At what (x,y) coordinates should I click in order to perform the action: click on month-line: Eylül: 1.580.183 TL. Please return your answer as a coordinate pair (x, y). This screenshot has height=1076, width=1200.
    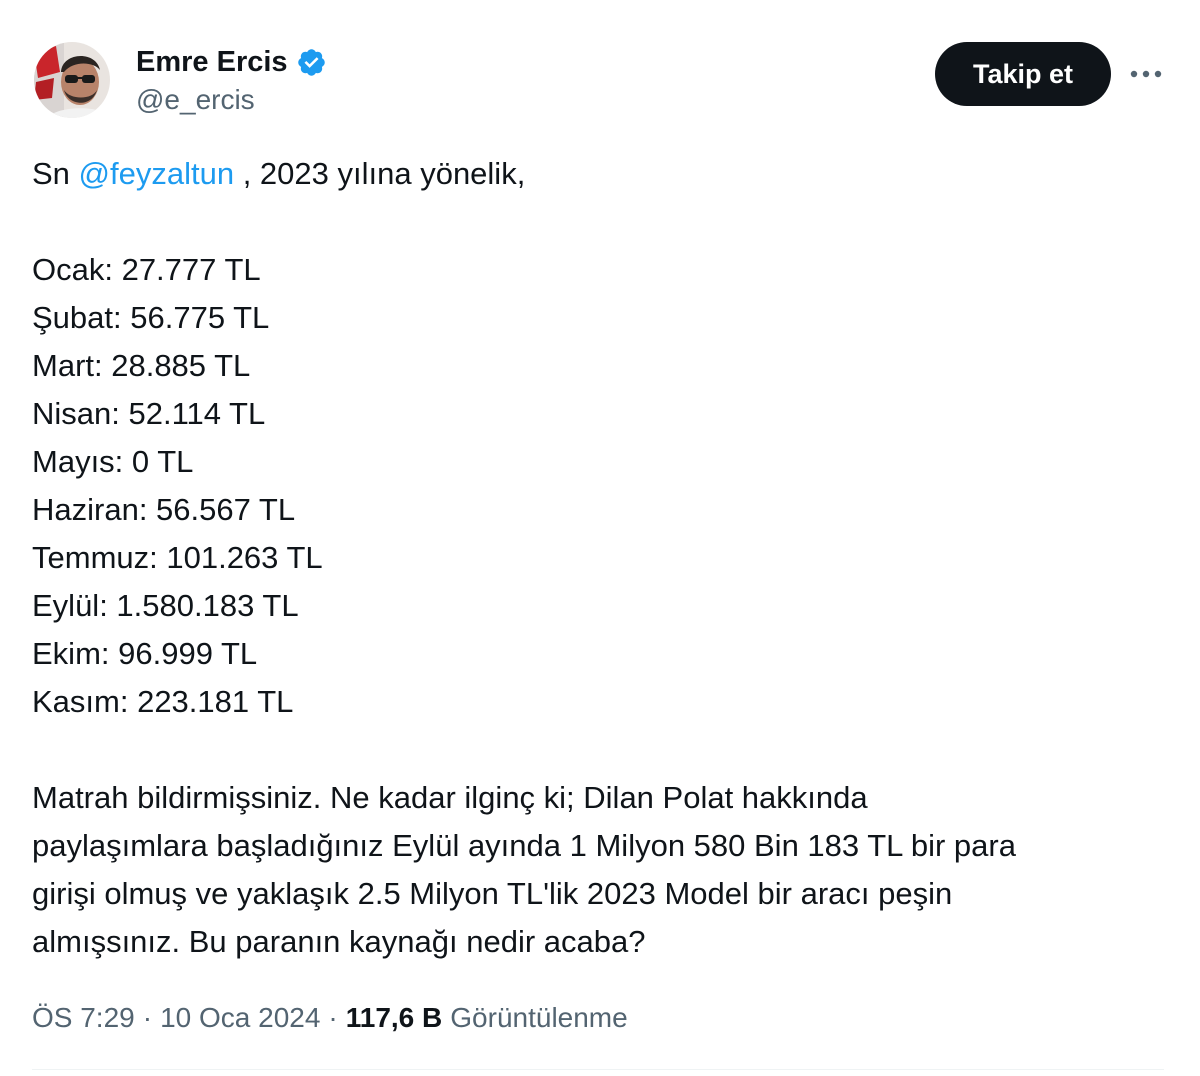
    Looking at the image, I should click on (165, 605).